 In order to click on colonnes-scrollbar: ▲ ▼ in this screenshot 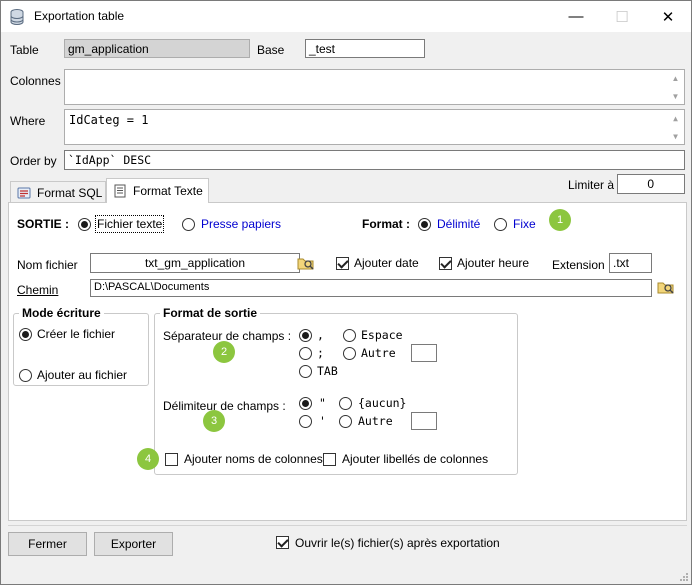, I will do `click(675, 87)`.